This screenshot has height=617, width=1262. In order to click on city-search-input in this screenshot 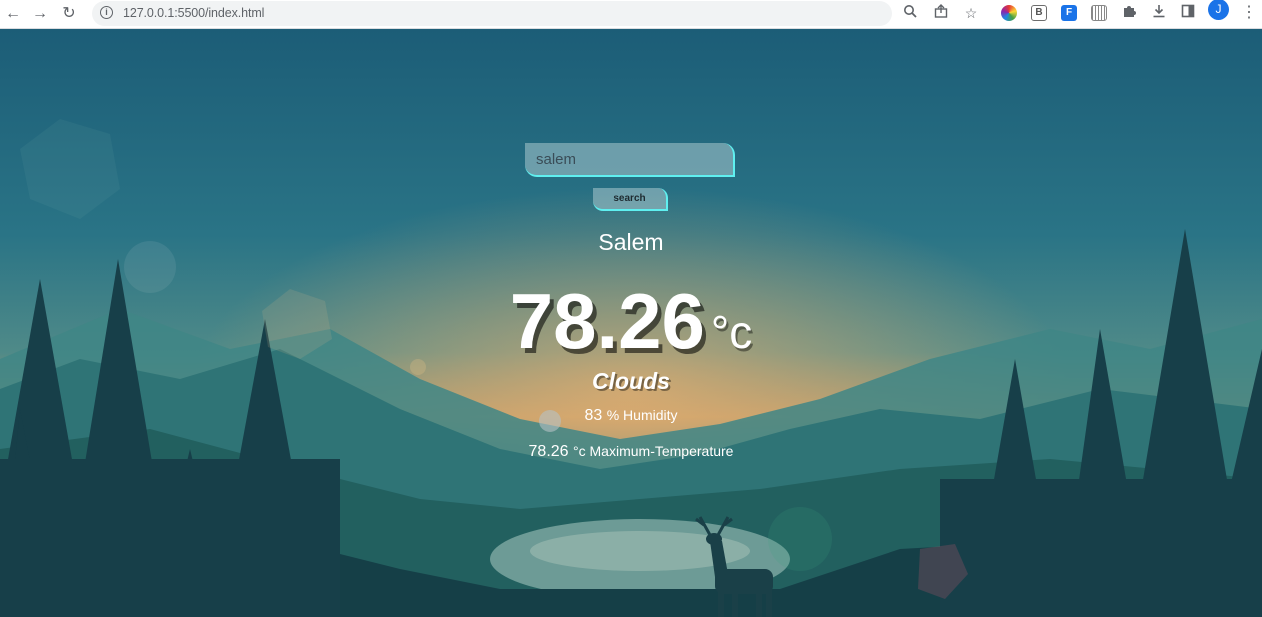, I will do `click(630, 160)`.